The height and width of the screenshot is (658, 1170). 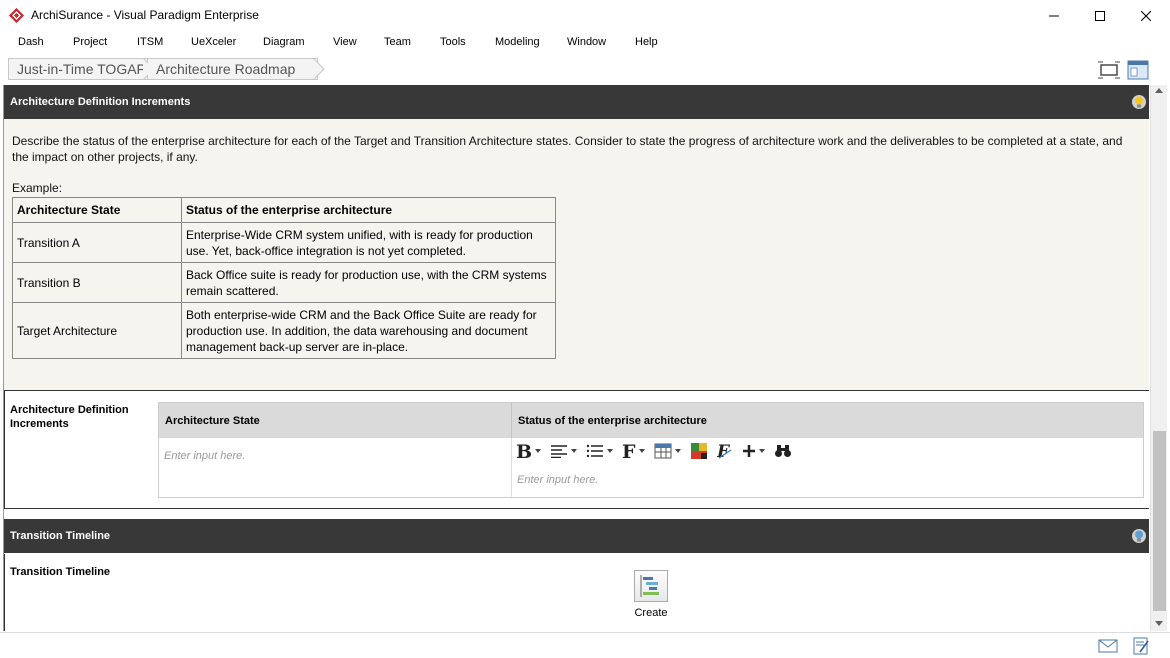 I want to click on bold-button: B, so click(x=528, y=451).